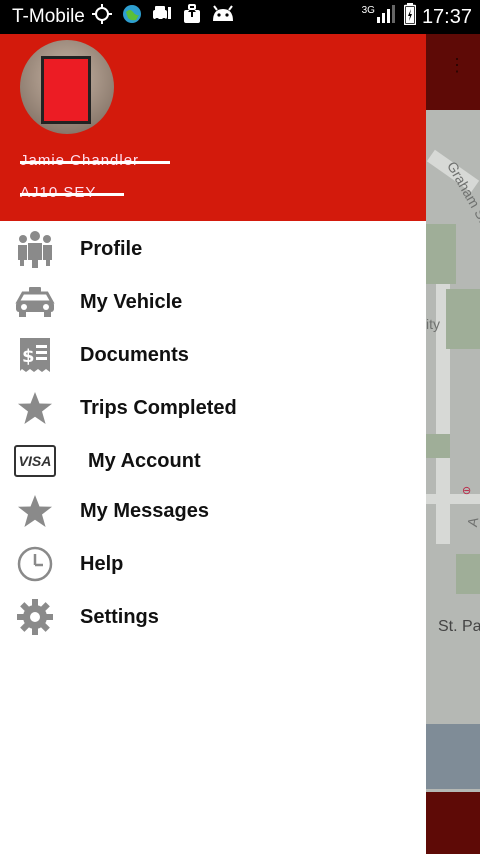 This screenshot has height=854, width=480. Describe the element at coordinates (213, 511) in the screenshot. I see `menu-item-my-messages: My Messages` at that location.